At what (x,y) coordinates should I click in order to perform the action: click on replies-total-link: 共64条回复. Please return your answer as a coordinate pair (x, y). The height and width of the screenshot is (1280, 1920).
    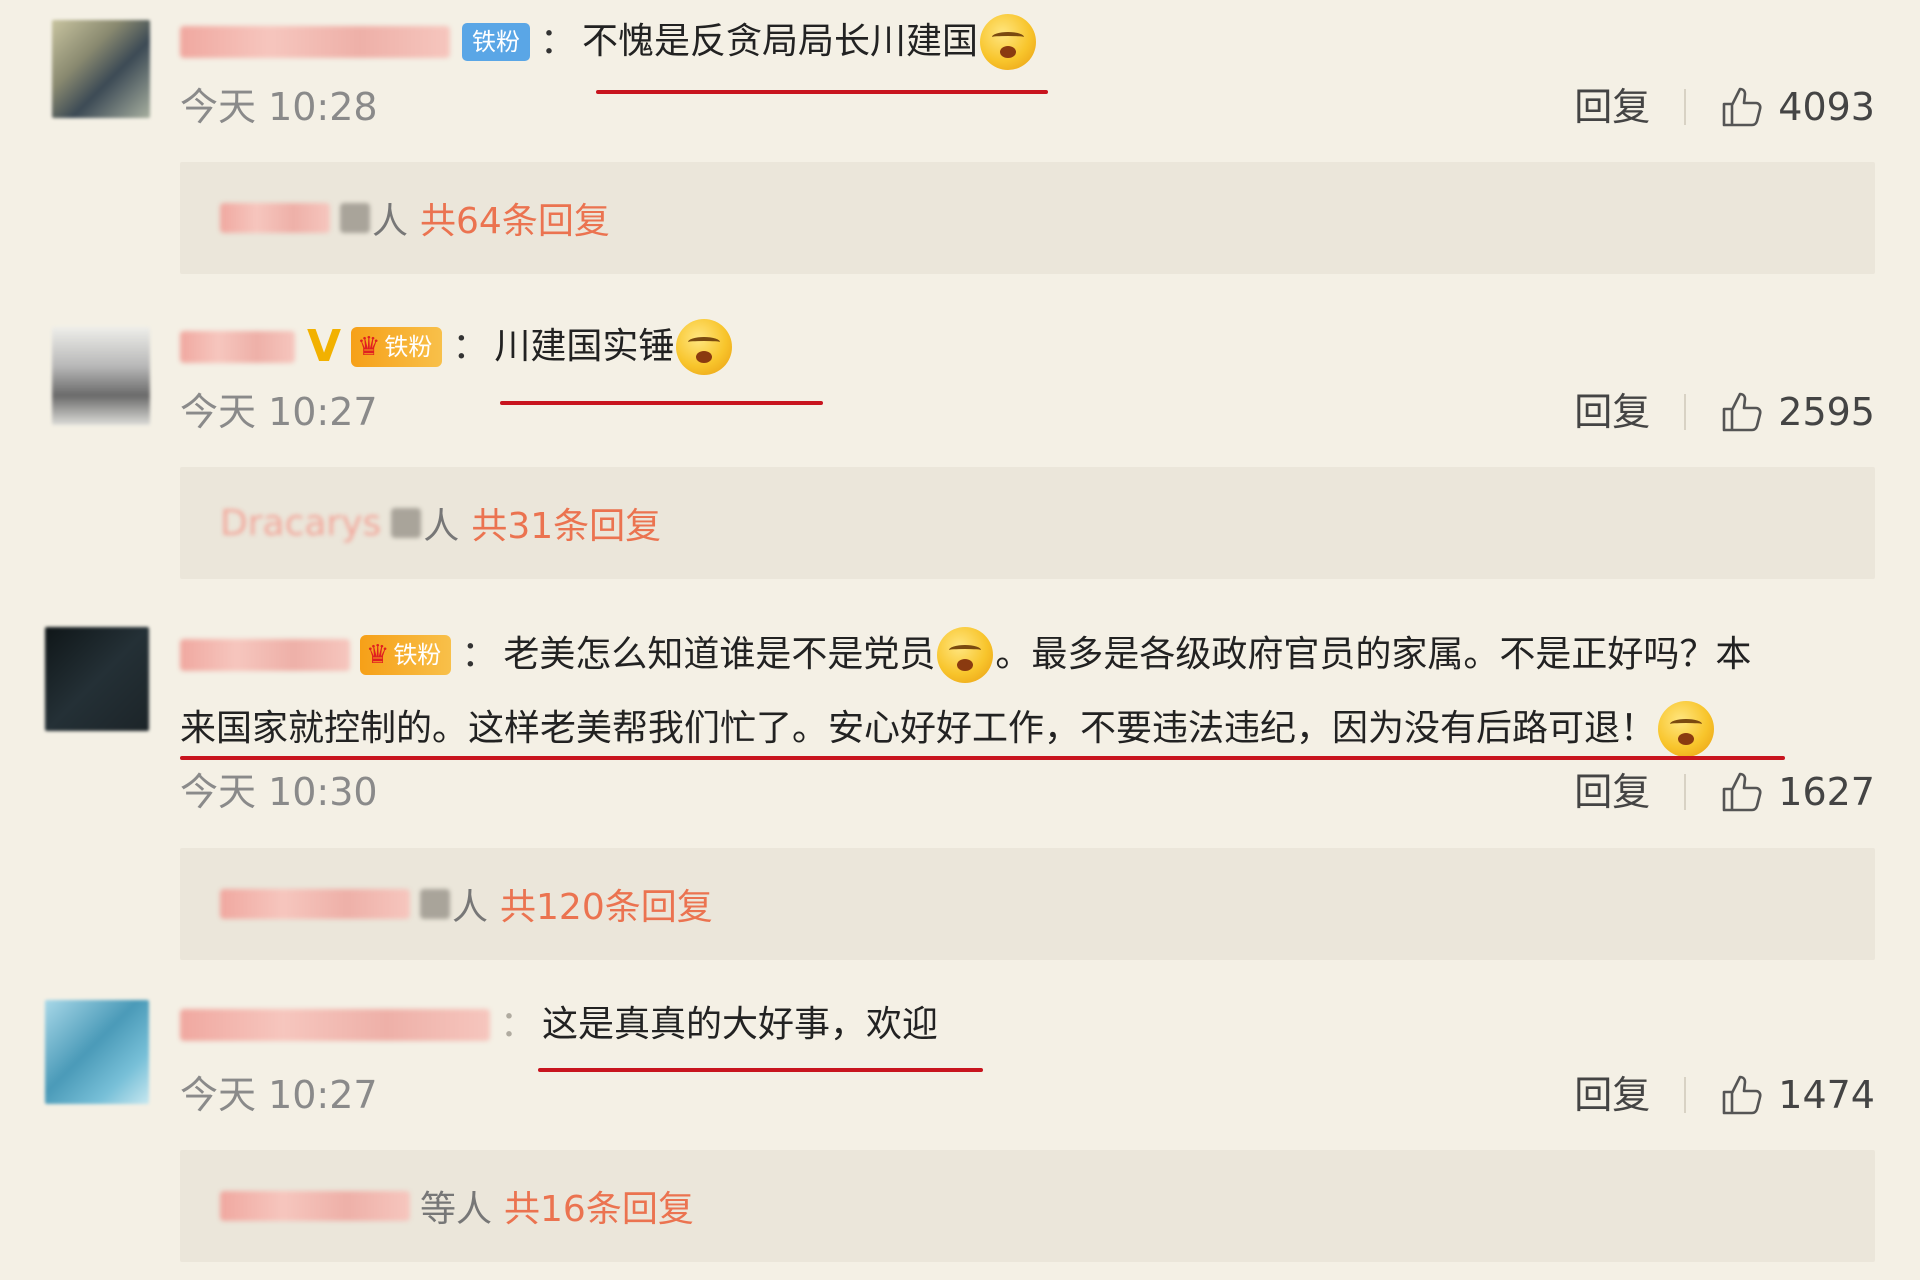
    Looking at the image, I should click on (515, 218).